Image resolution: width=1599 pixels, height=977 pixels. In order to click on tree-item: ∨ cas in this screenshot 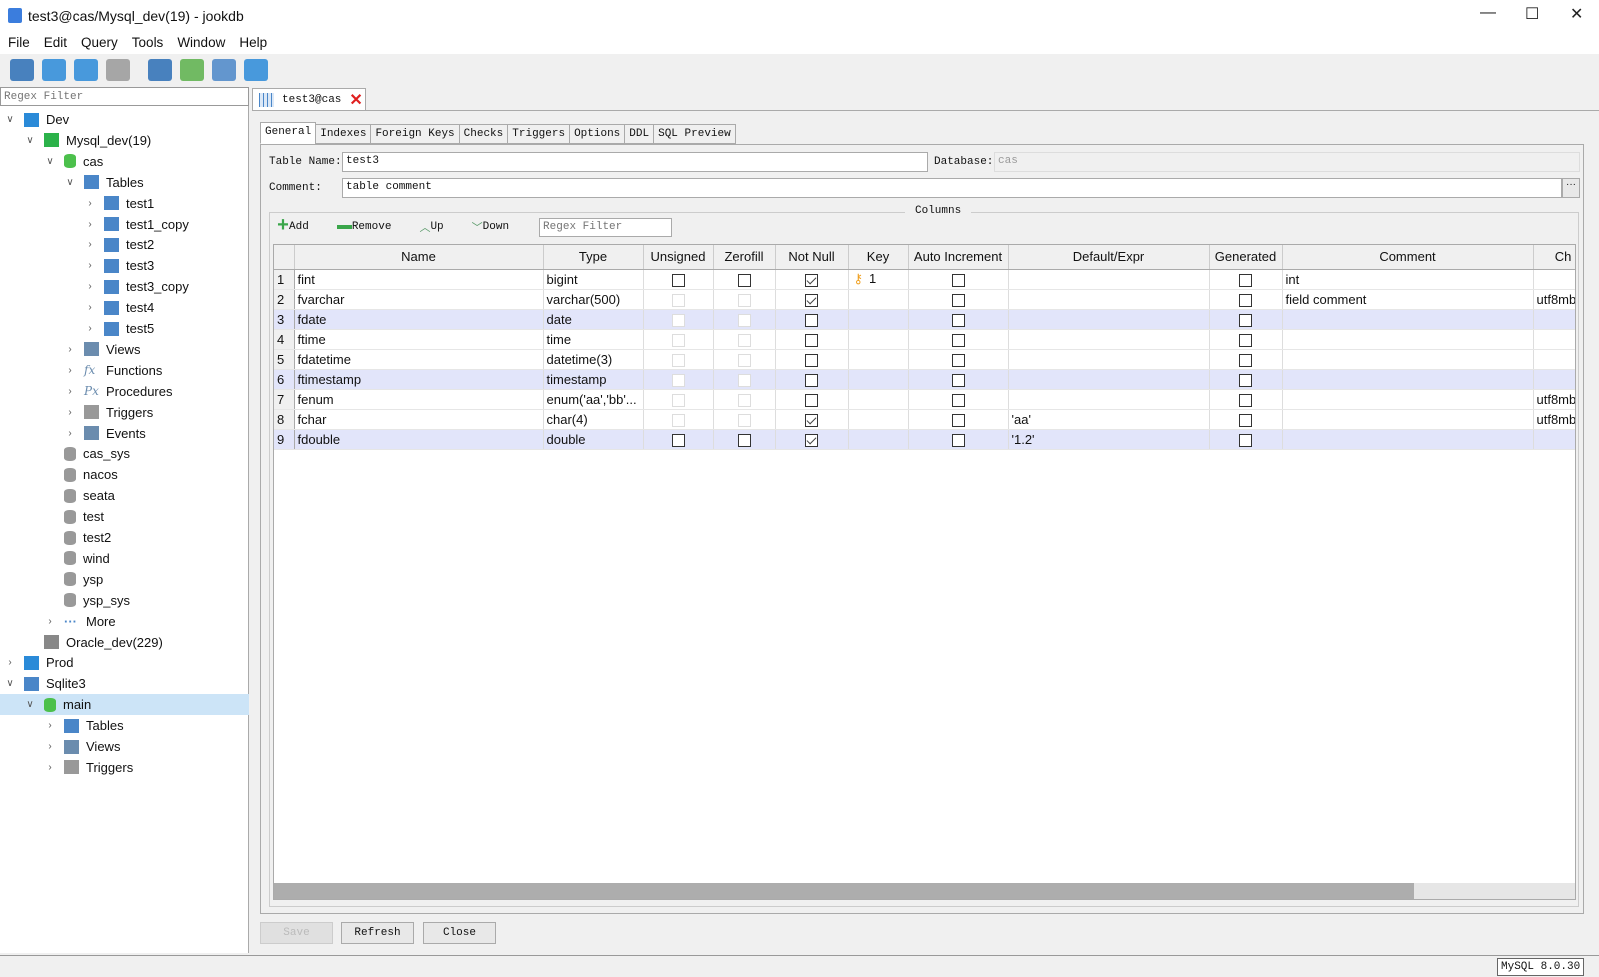, I will do `click(124, 161)`.